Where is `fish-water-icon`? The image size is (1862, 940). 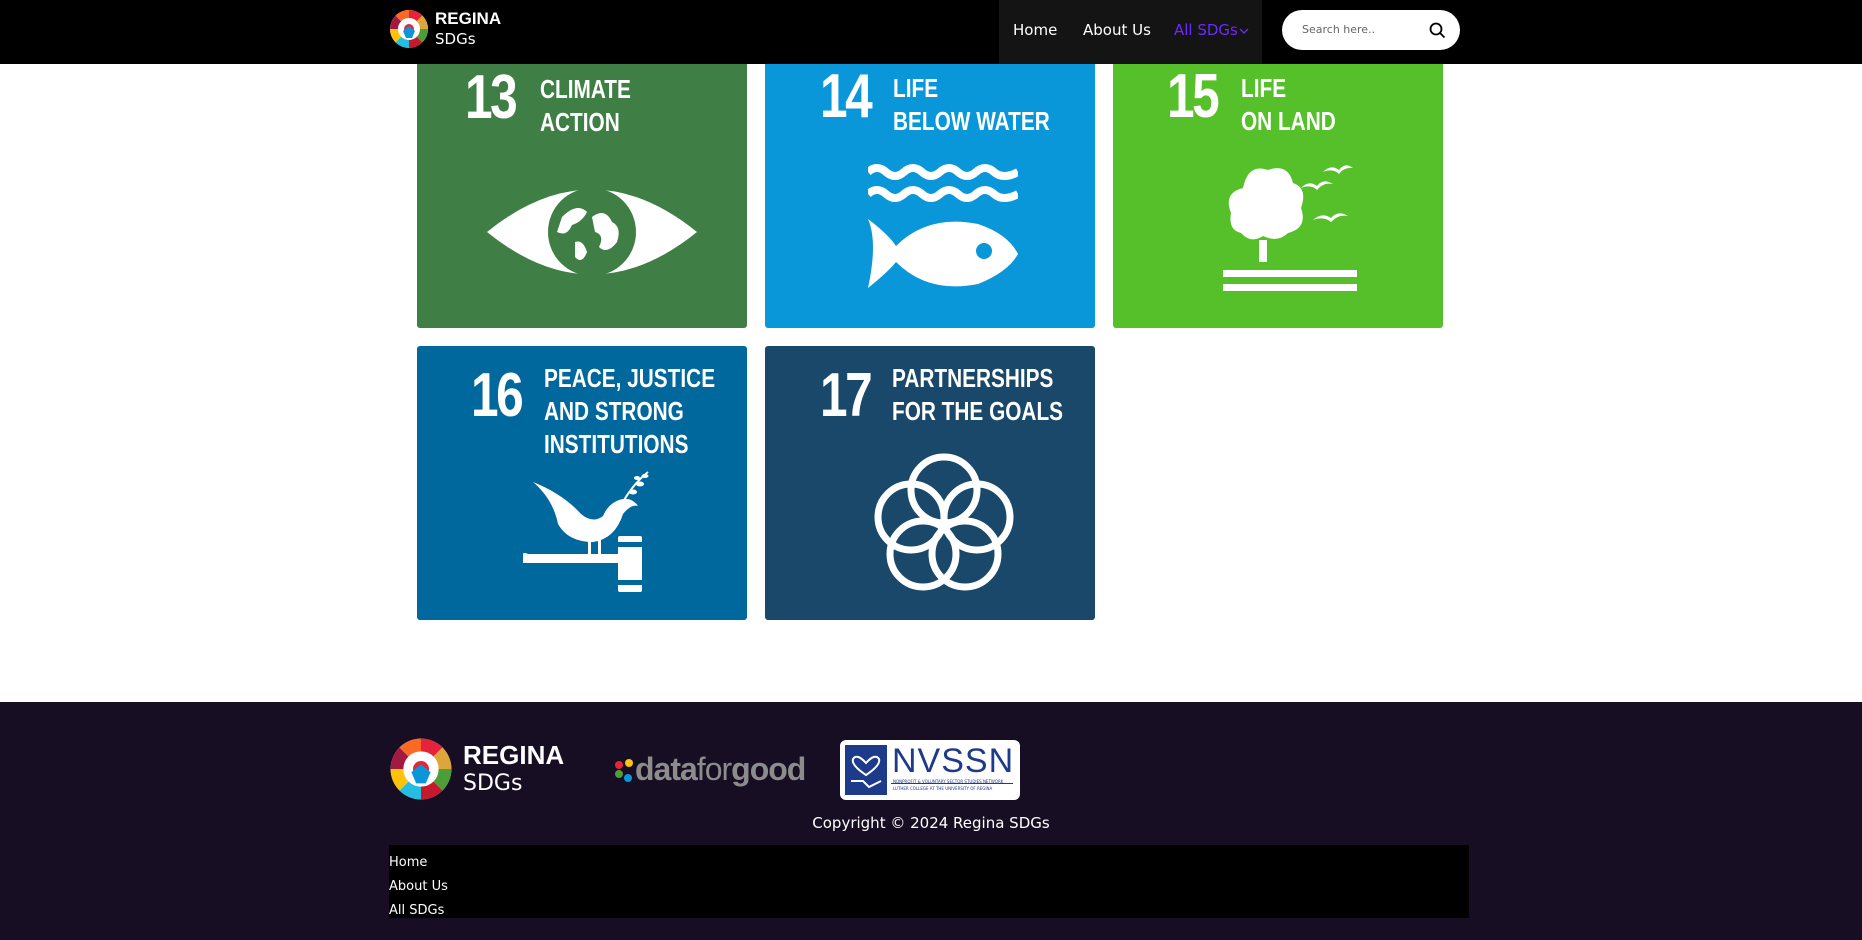 fish-water-icon is located at coordinates (943, 226).